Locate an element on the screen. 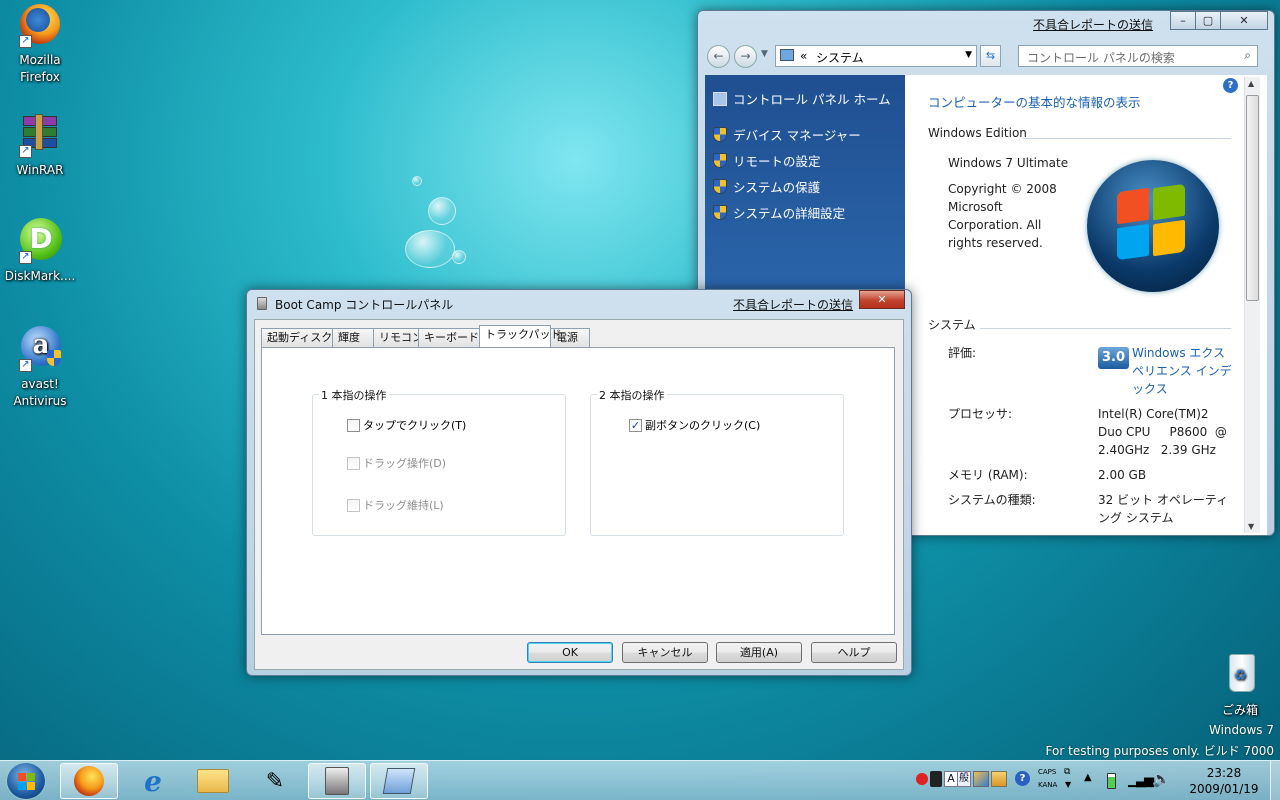  help-icon: ? is located at coordinates (1230, 85).